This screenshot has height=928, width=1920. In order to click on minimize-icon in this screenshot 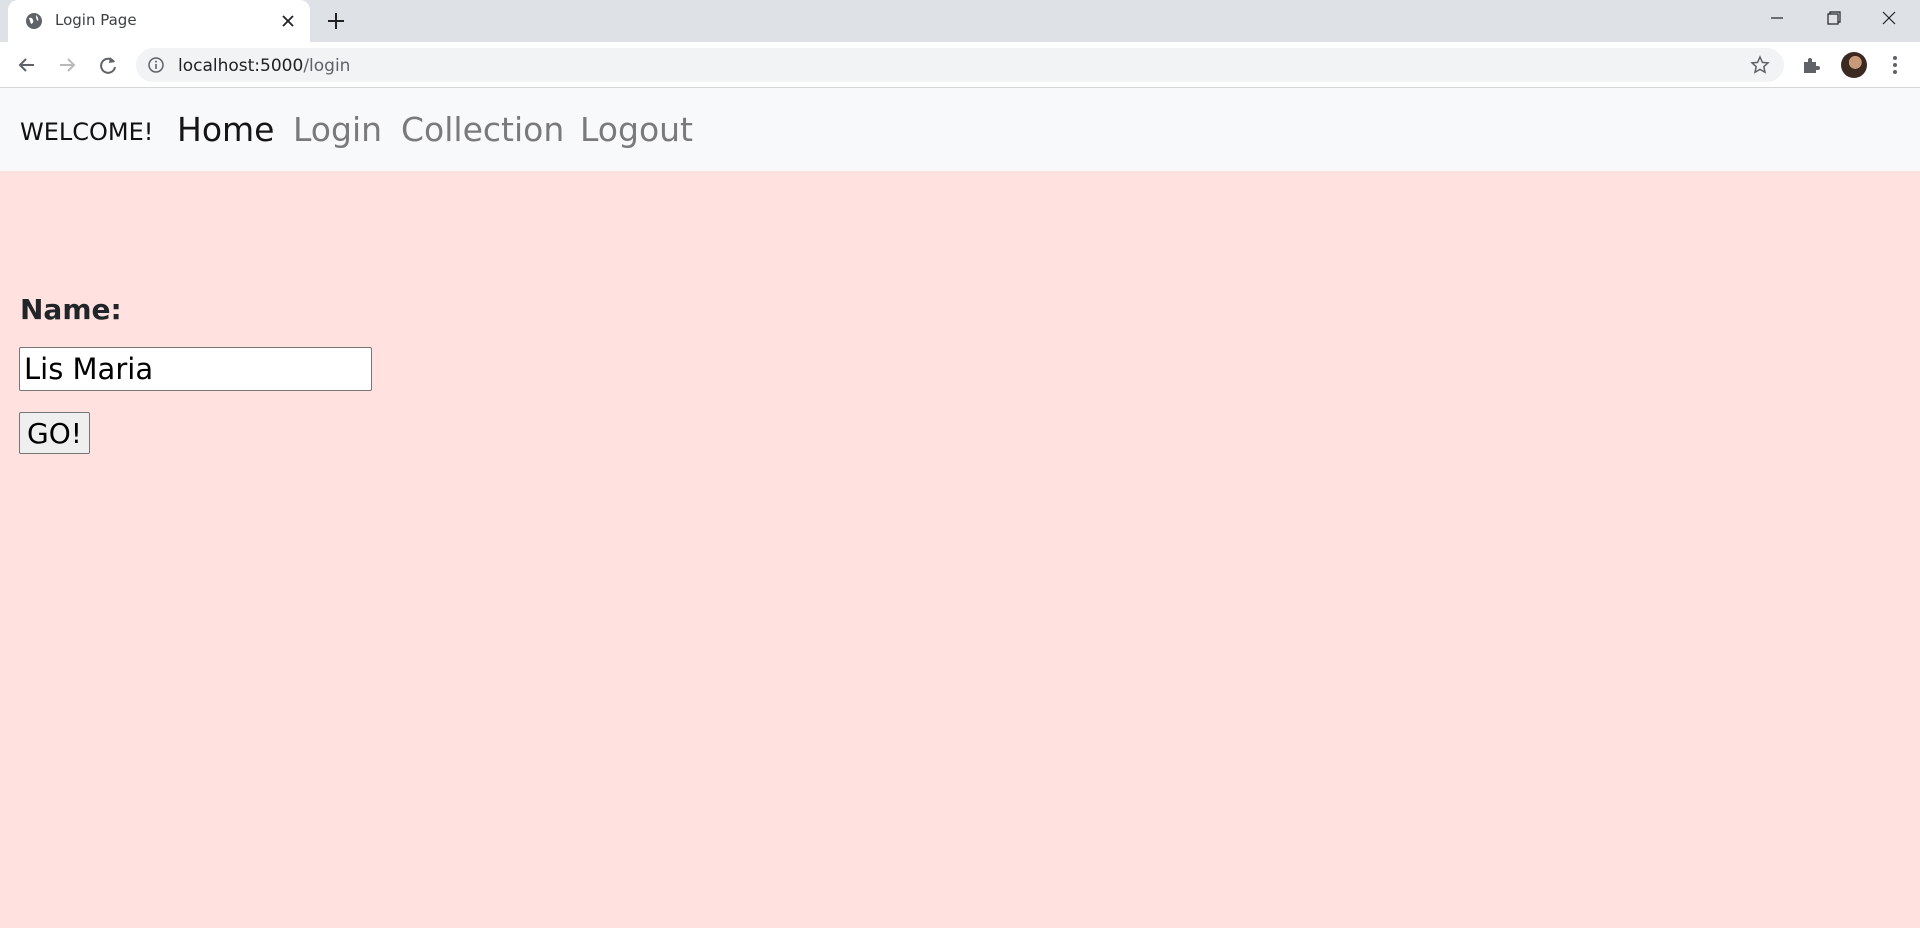, I will do `click(1777, 18)`.